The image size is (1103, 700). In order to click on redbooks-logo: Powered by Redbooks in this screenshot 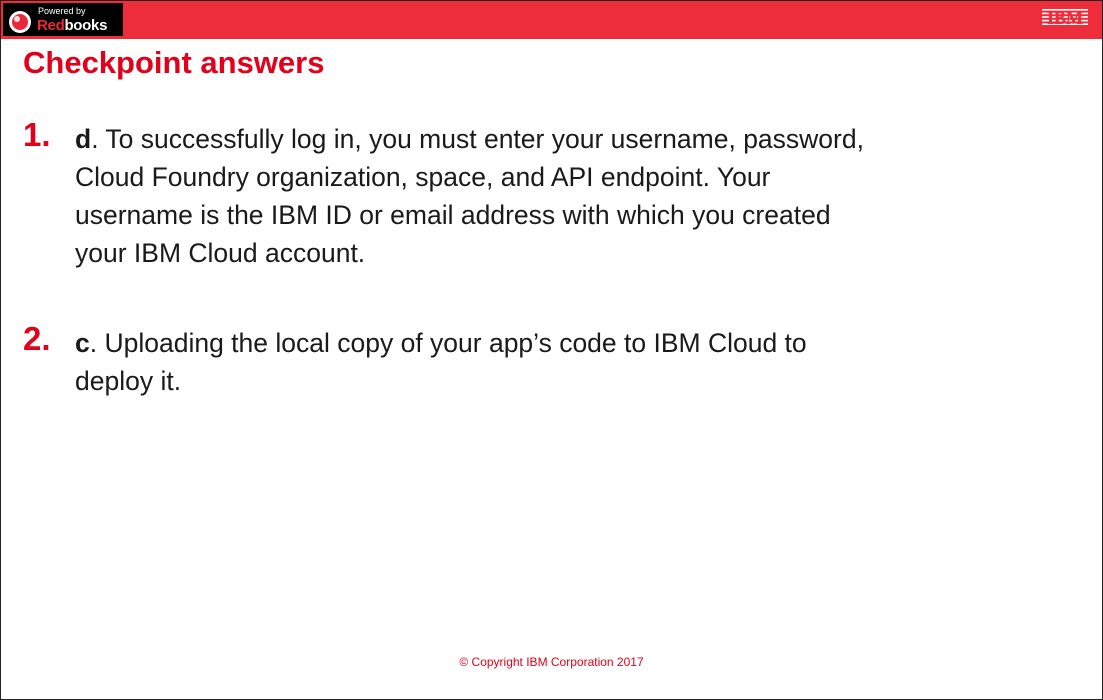, I will do `click(63, 19)`.